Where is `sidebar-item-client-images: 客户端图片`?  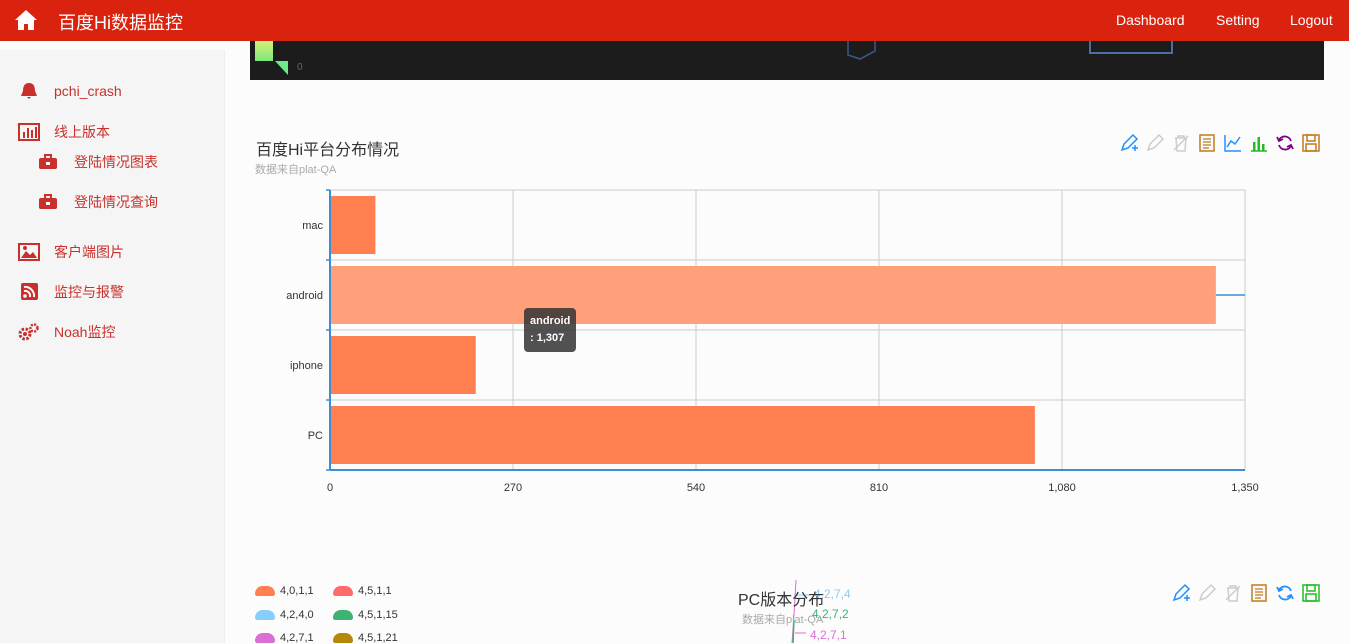 sidebar-item-client-images: 客户端图片 is located at coordinates (71, 252).